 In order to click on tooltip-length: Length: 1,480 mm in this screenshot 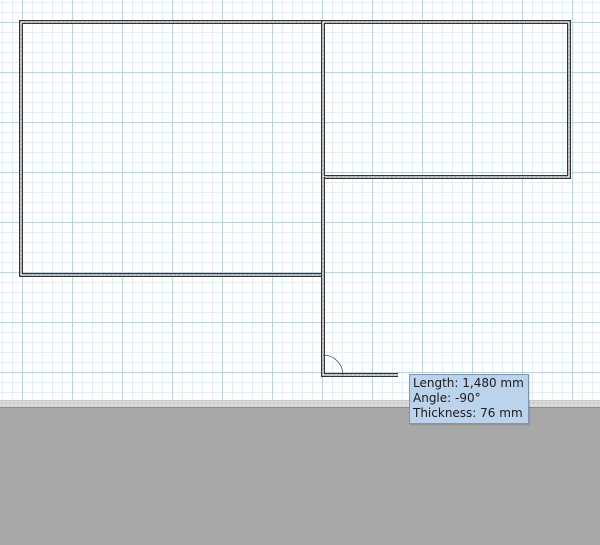, I will do `click(468, 383)`.